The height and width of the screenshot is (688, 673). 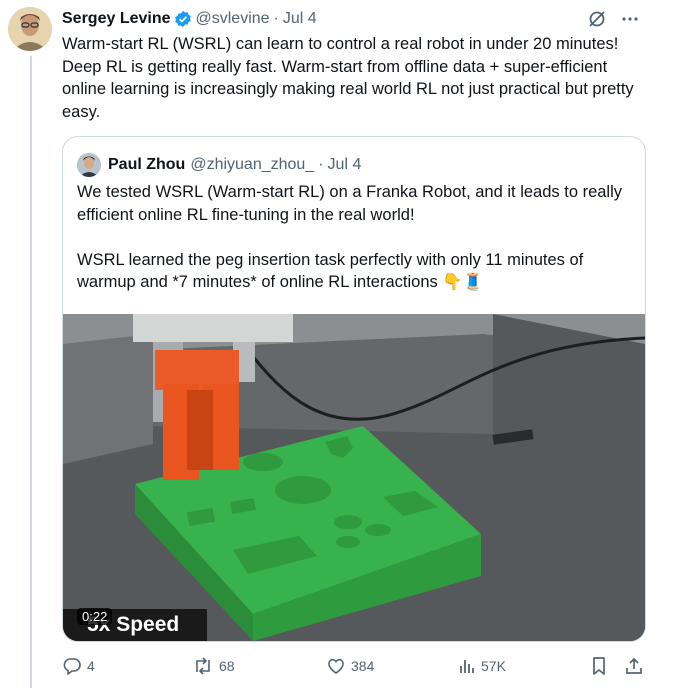 I want to click on like-icon, so click(x=336, y=666).